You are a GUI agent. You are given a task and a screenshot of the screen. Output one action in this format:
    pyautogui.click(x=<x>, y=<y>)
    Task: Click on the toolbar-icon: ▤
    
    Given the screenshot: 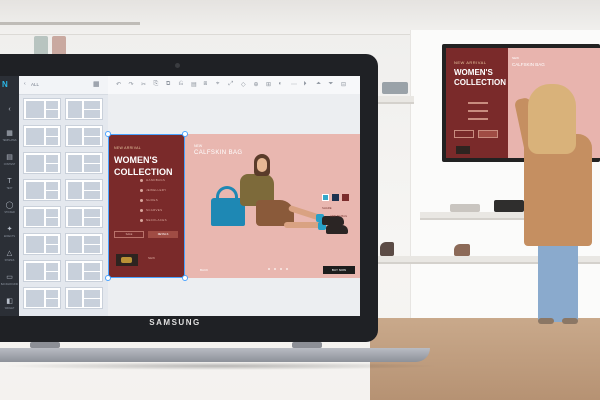 What is the action you would take?
    pyautogui.click(x=194, y=84)
    